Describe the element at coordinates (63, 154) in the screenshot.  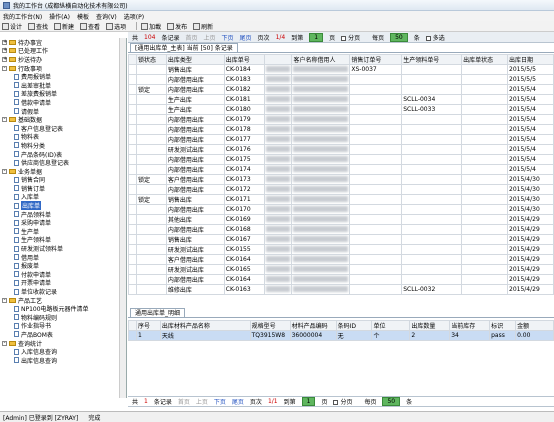
I see `tree-item: 产品条码(ID)表` at that location.